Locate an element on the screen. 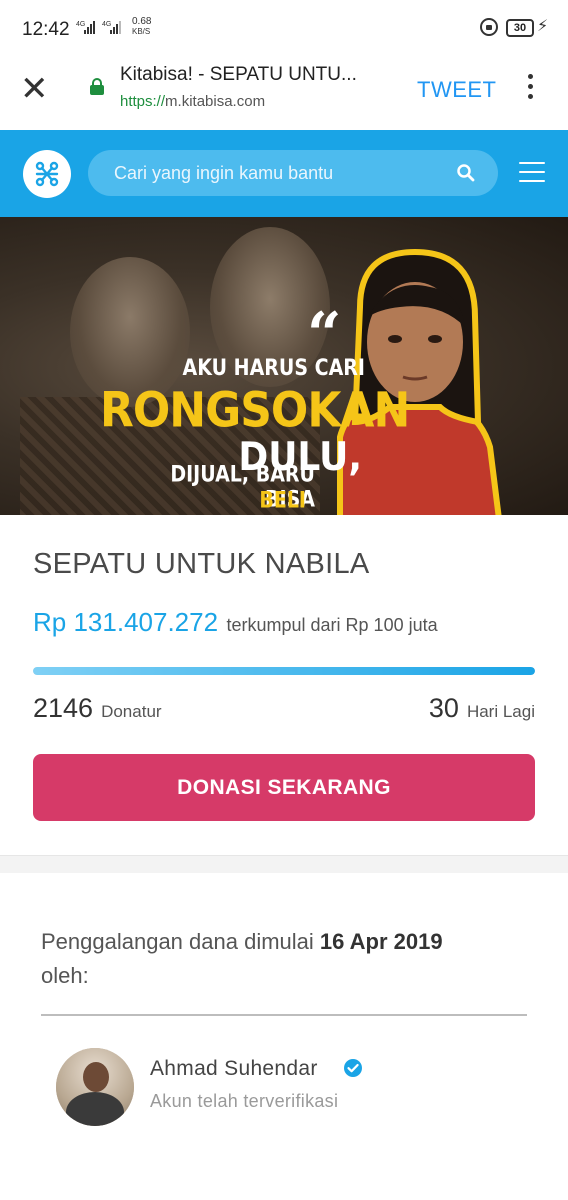  campaign-title: SEPATU UNTUK NABILA is located at coordinates (201, 564).